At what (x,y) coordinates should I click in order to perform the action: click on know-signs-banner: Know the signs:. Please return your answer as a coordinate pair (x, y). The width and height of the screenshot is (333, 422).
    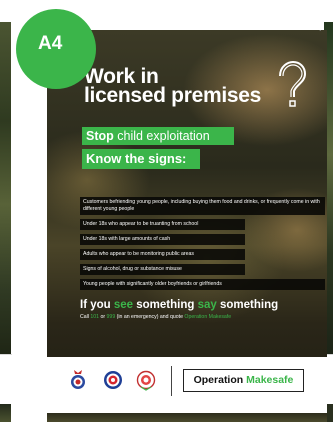
    Looking at the image, I should click on (141, 159).